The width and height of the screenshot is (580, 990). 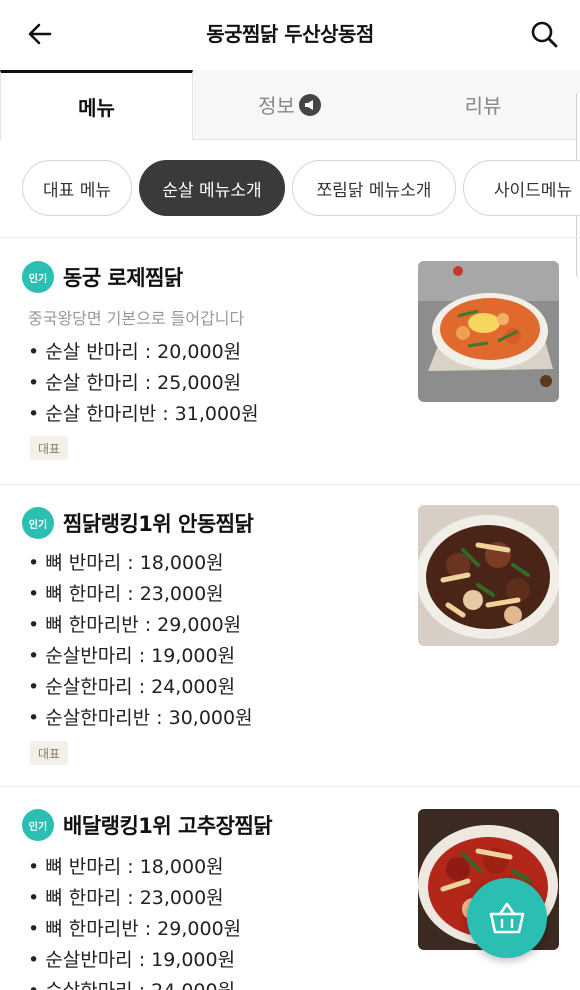 What do you see at coordinates (374, 188) in the screenshot?
I see `chip-braised-menu: 쪼림닭 메뉴소개` at bounding box center [374, 188].